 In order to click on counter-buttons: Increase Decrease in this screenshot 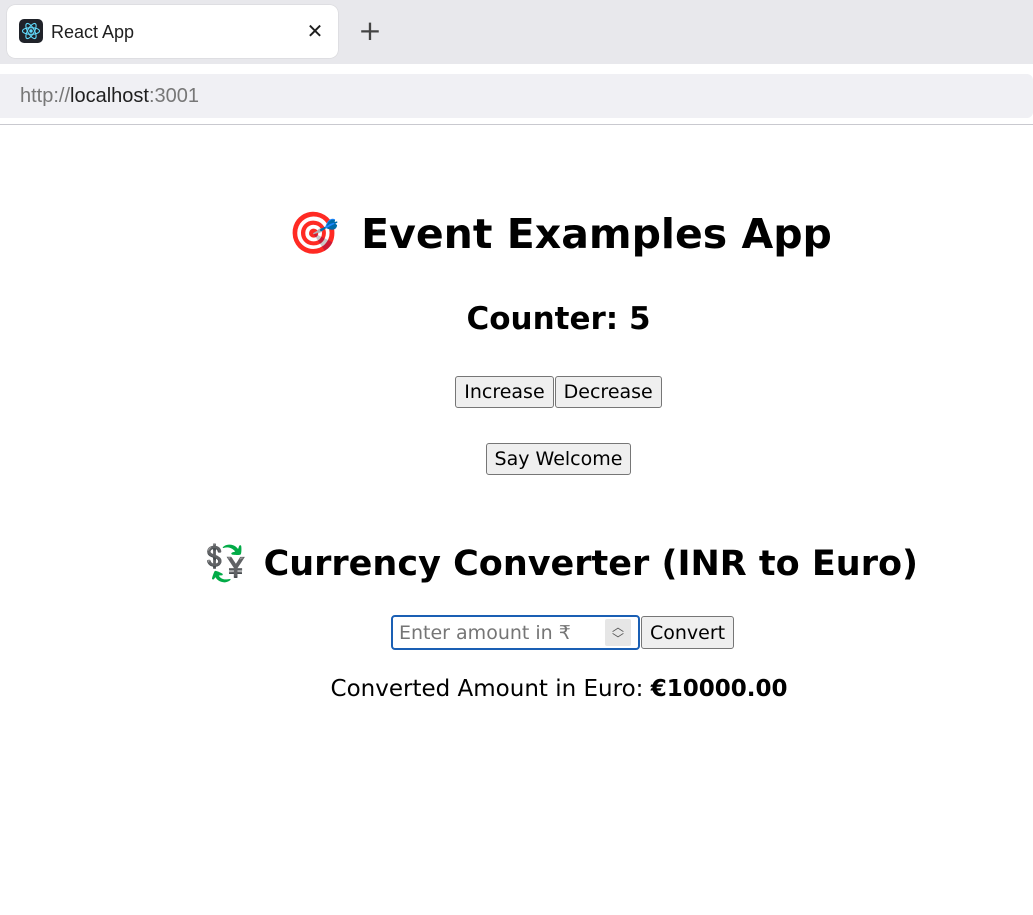, I will do `click(516, 392)`.